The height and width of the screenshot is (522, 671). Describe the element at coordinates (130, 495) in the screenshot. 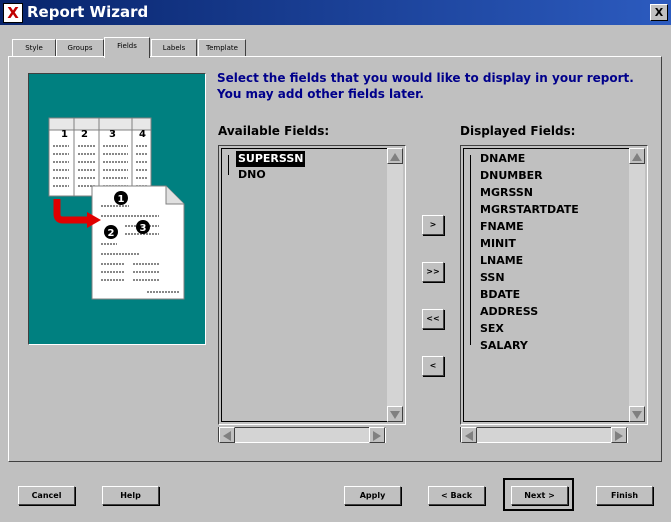

I see `help-button: Help` at that location.